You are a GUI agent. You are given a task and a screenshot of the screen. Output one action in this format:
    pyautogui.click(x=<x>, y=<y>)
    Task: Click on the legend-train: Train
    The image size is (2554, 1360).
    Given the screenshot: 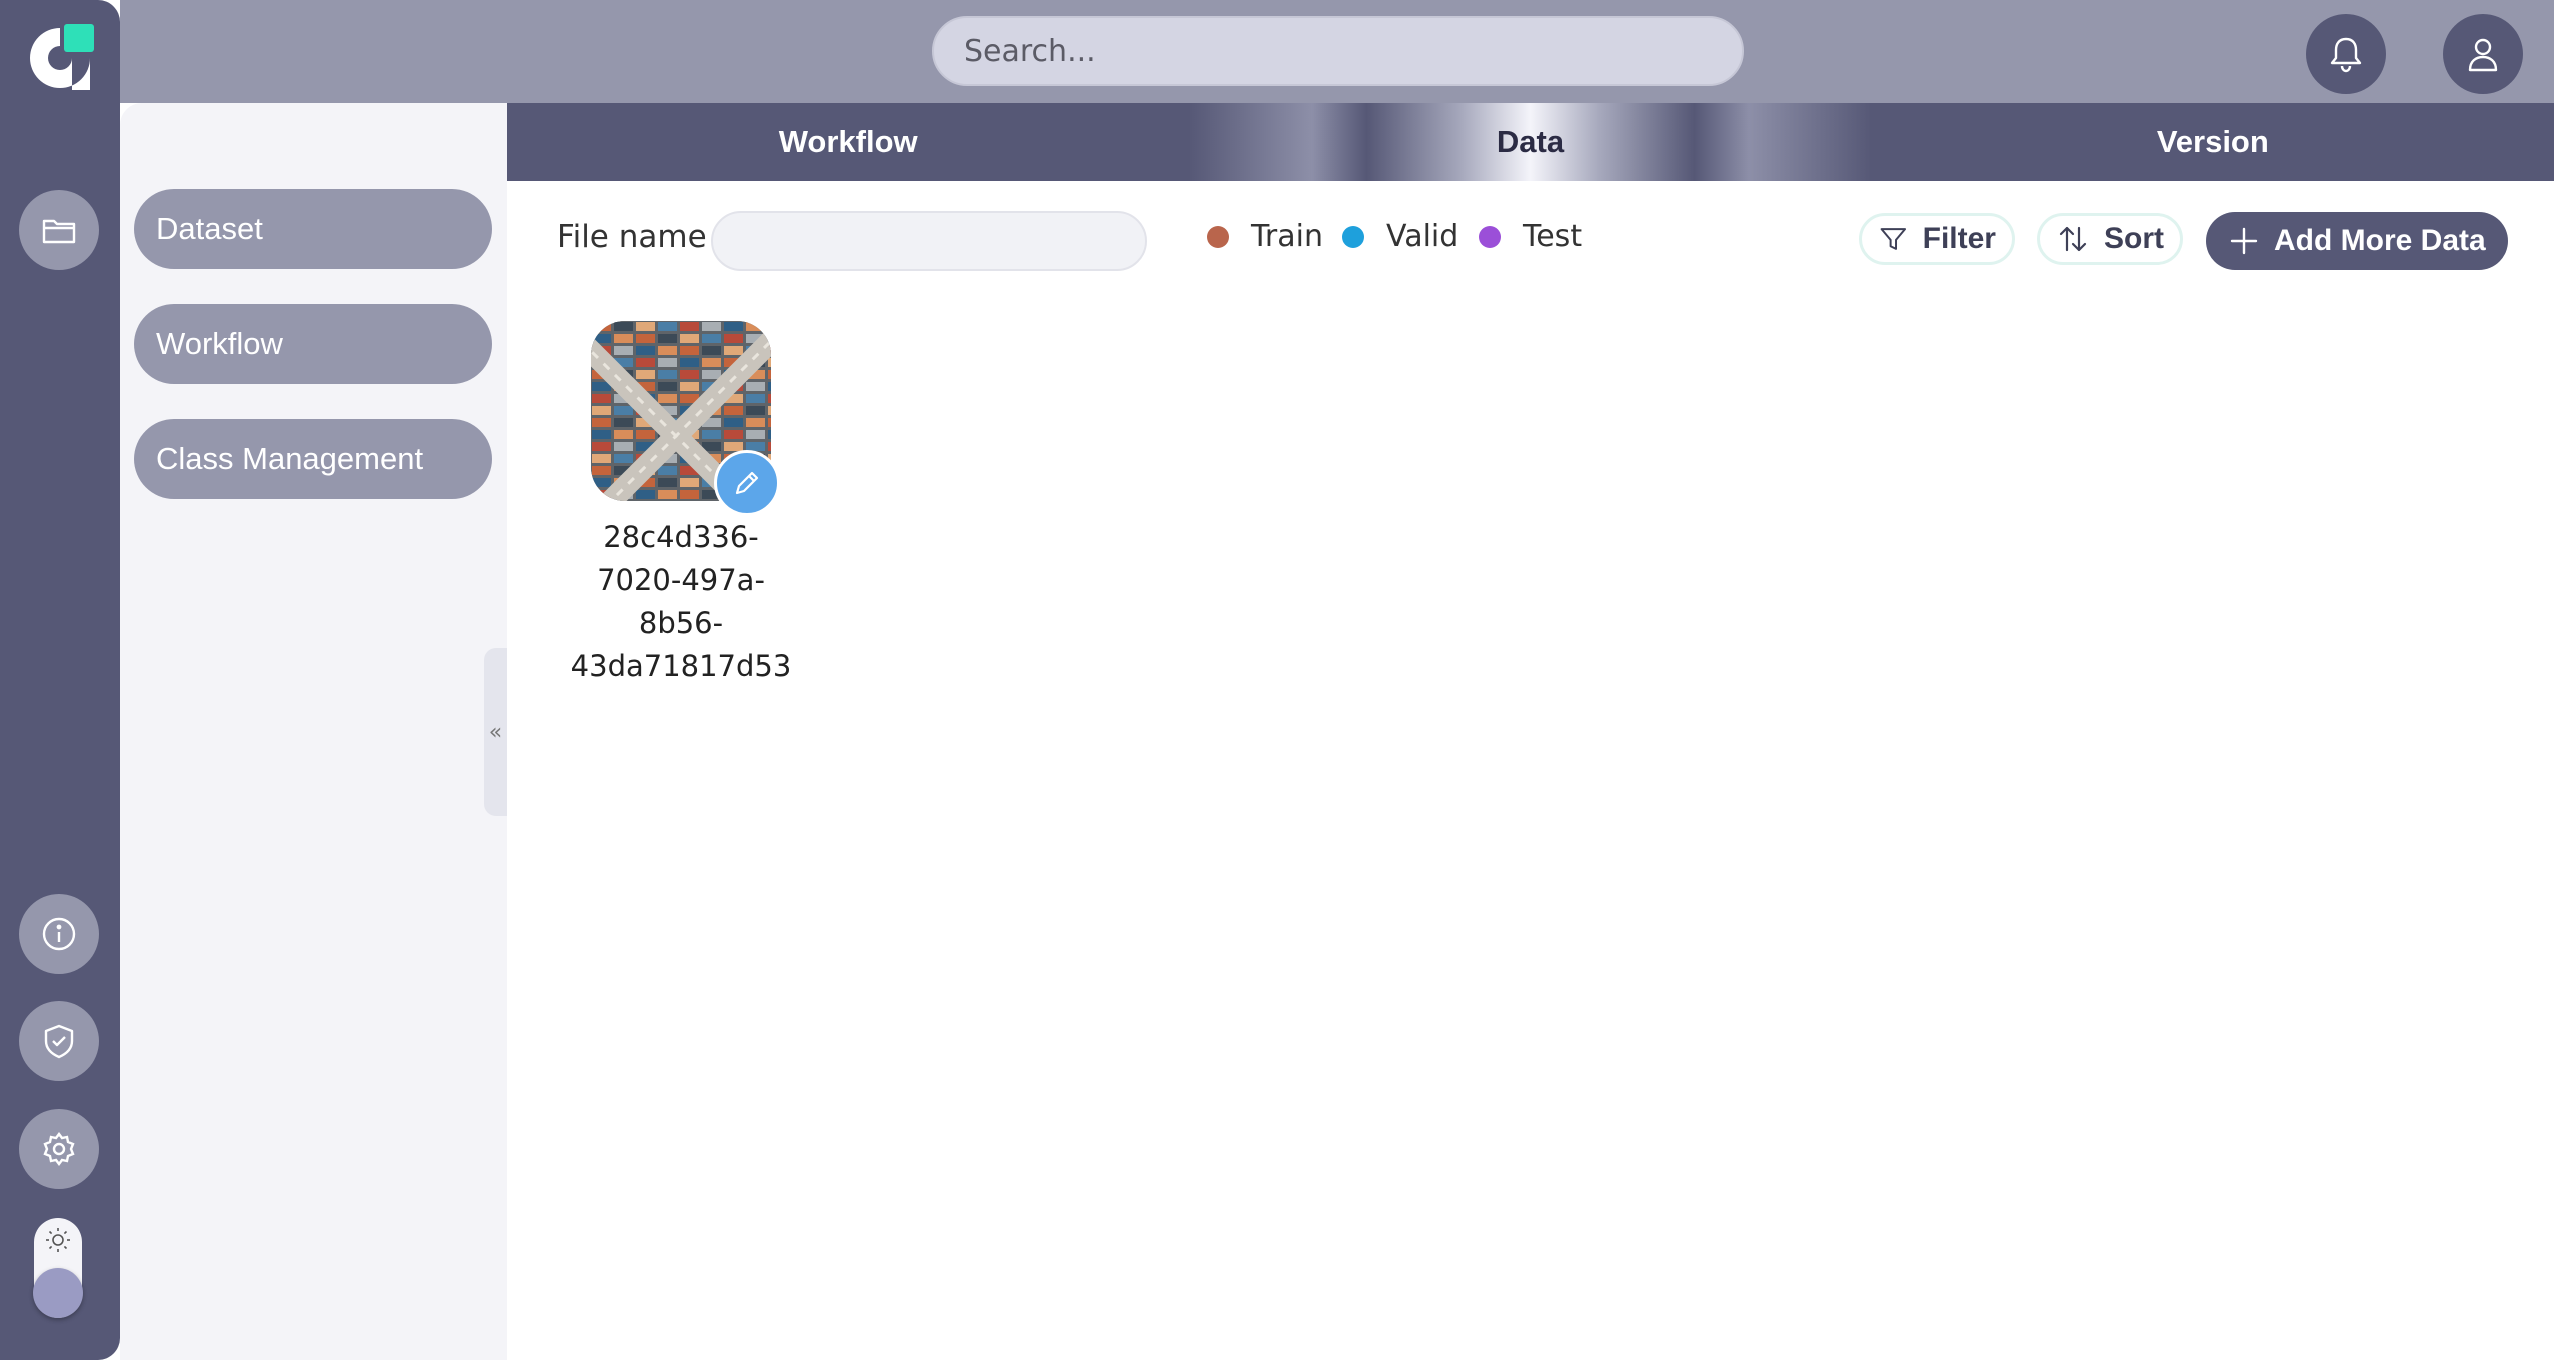 What is the action you would take?
    pyautogui.click(x=1265, y=236)
    